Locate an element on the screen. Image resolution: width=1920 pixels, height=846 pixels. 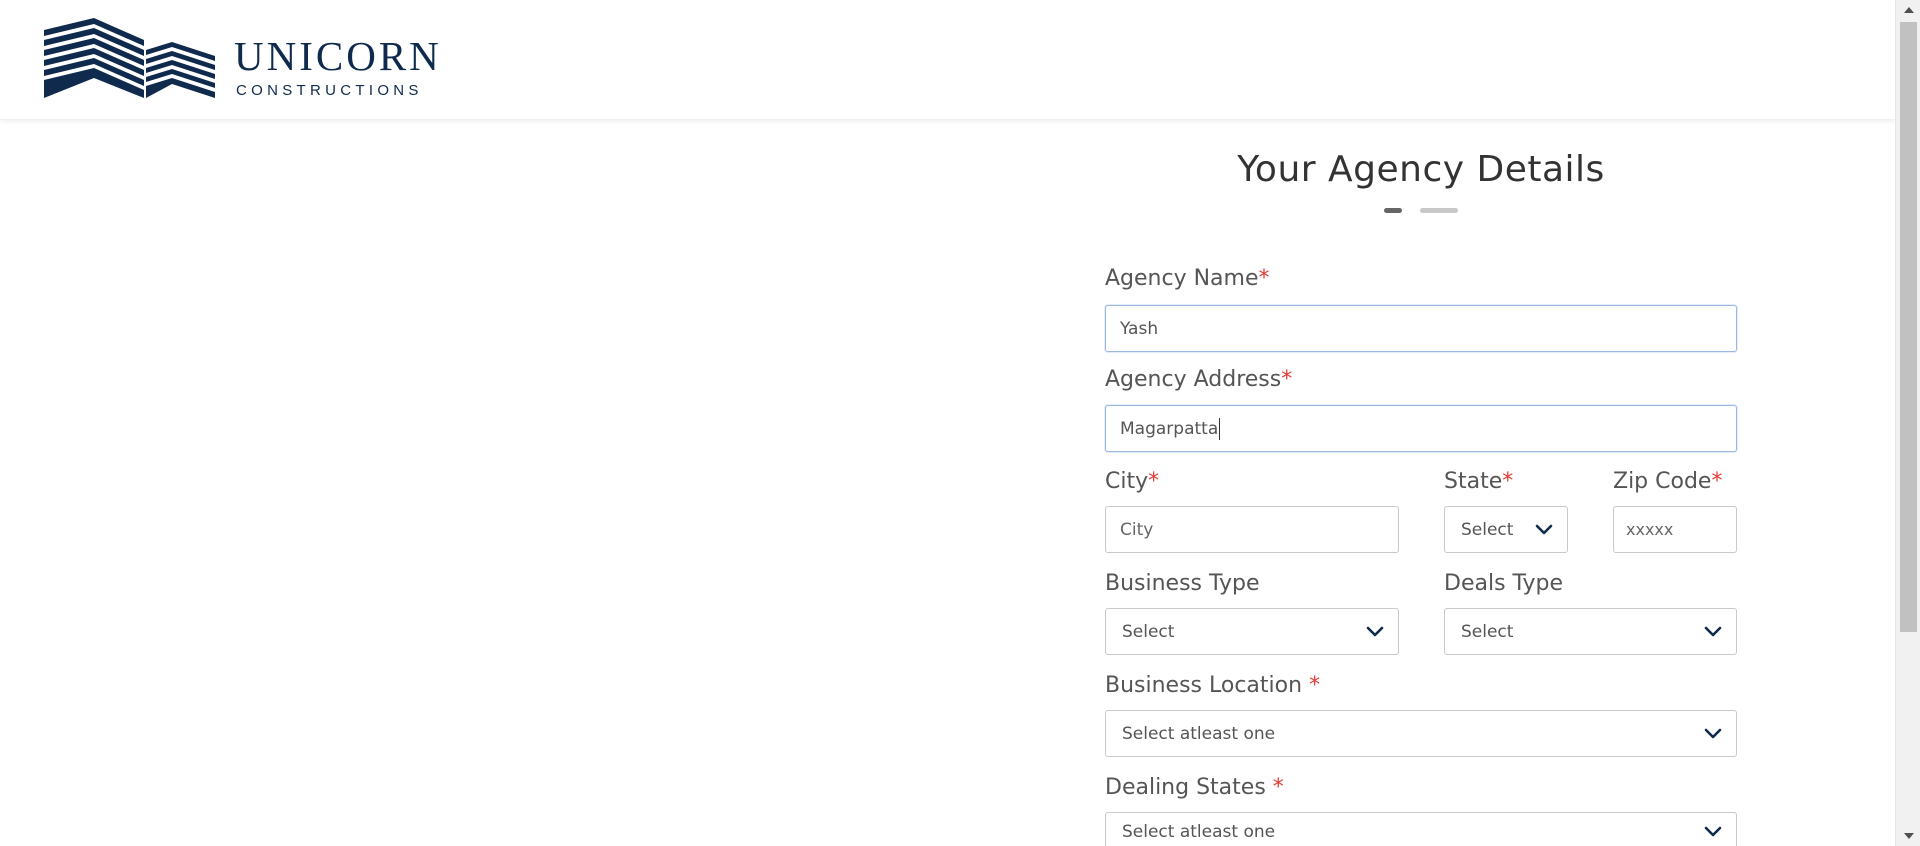
city-input: City is located at coordinates (1252, 529).